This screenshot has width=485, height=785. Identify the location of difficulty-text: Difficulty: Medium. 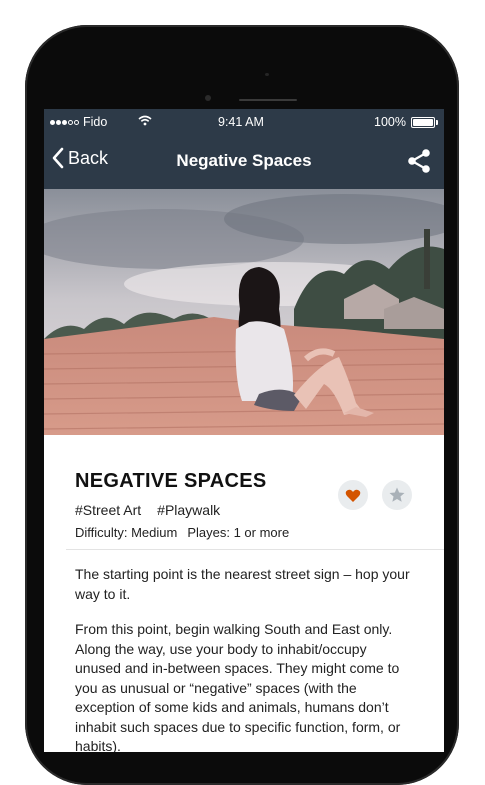
(126, 532).